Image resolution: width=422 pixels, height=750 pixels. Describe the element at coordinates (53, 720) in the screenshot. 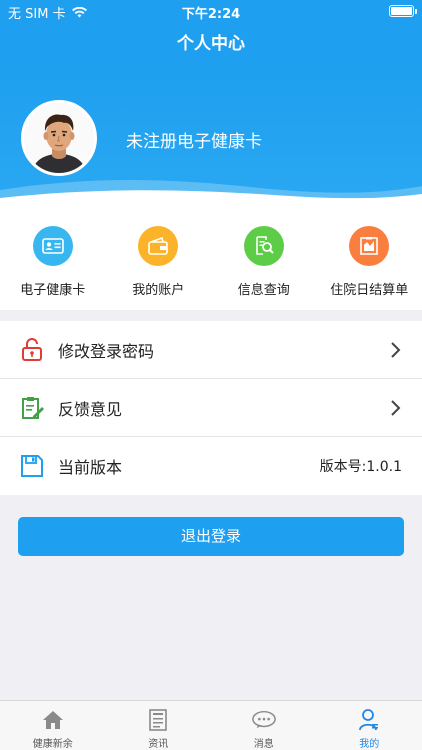

I see `home-icon` at that location.